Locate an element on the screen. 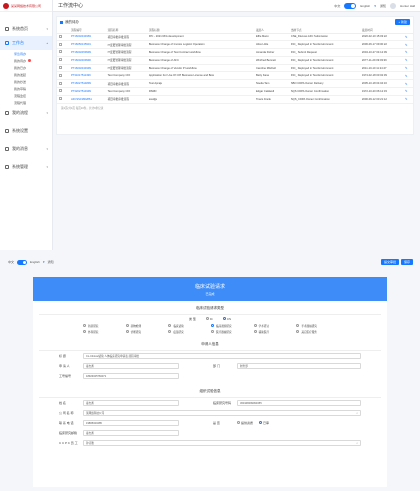  table-cell: Test Company CIO is located at coordinates (126, 76).